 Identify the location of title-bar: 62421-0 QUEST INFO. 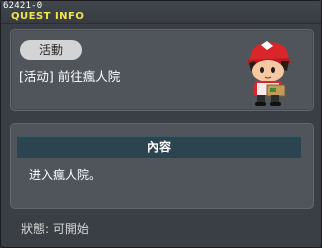
(161, 12).